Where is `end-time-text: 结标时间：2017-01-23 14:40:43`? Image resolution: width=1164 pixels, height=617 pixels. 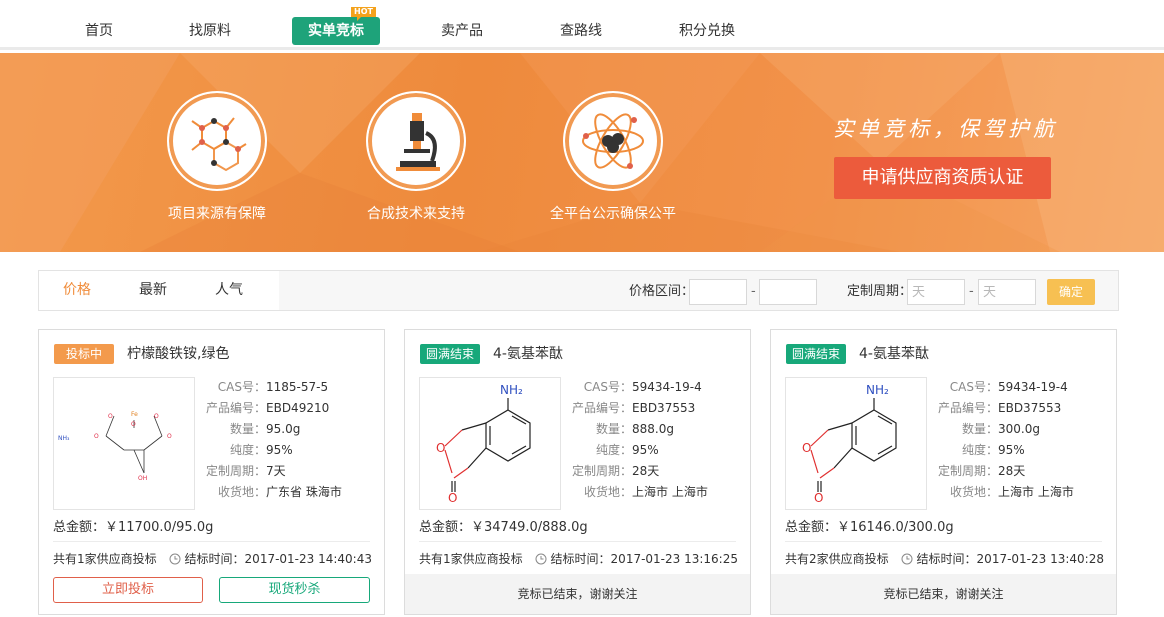 end-time-text: 结标时间：2017-01-23 14:40:43 is located at coordinates (278, 559).